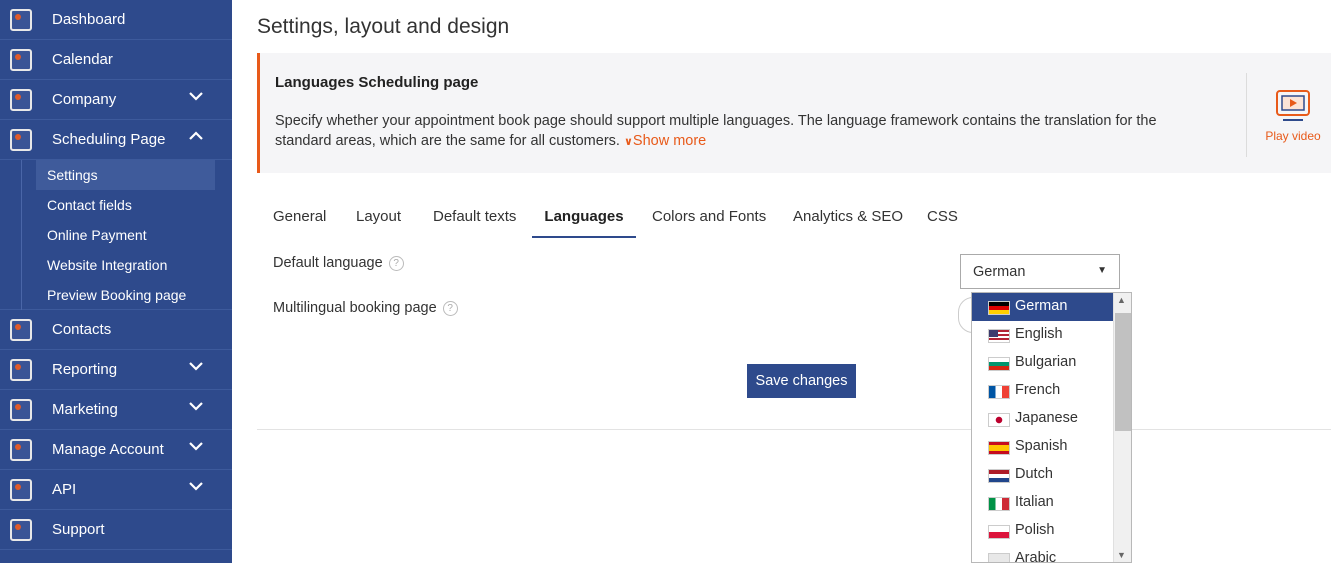 This screenshot has height=563, width=1341. Describe the element at coordinates (125, 295) in the screenshot. I see `sidebar-item-preview-booking-page: Preview Booking page` at that location.